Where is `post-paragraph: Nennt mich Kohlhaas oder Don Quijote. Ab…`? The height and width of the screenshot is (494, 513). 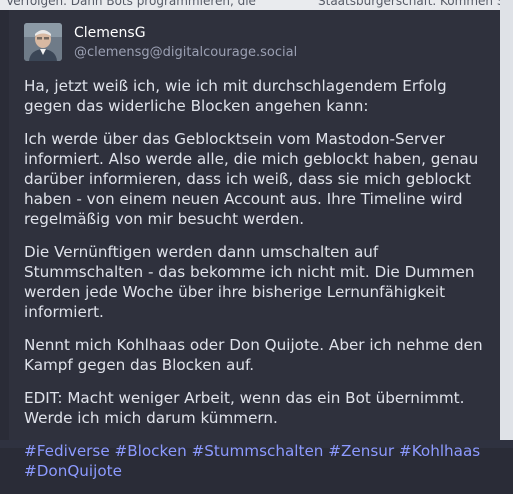 post-paragraph: Nennt mich Kohlhaas oder Don Quijote. Ab… is located at coordinates (253, 355).